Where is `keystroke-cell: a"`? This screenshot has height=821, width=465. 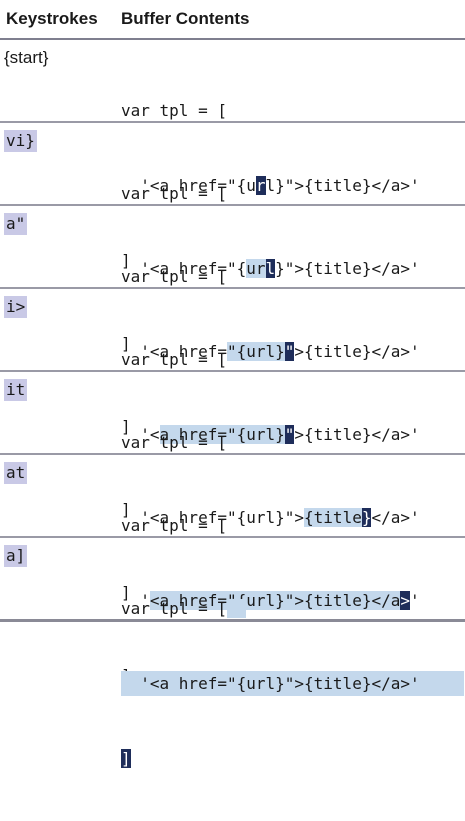 keystroke-cell: a" is located at coordinates (16, 224).